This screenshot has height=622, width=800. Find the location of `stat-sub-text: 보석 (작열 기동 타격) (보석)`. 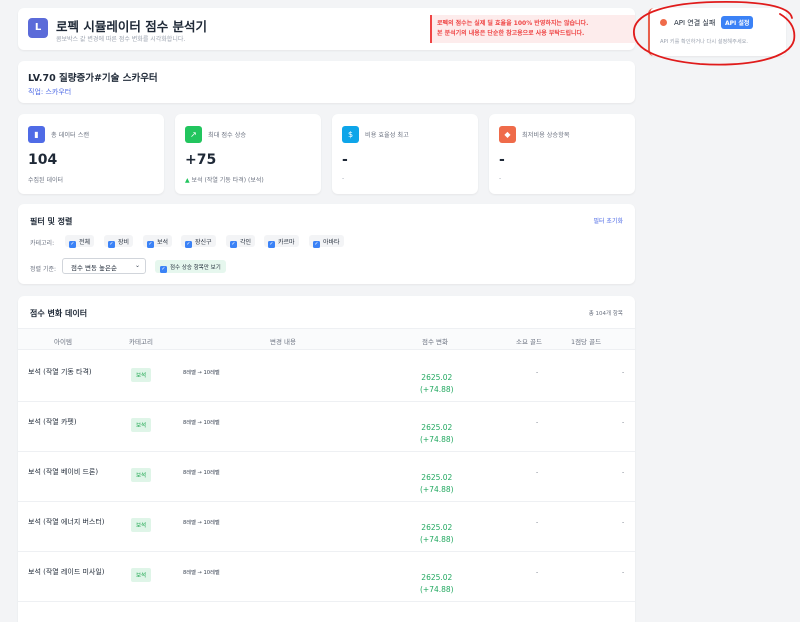

stat-sub-text: 보석 (작열 기동 타격) (보석) is located at coordinates (227, 180).